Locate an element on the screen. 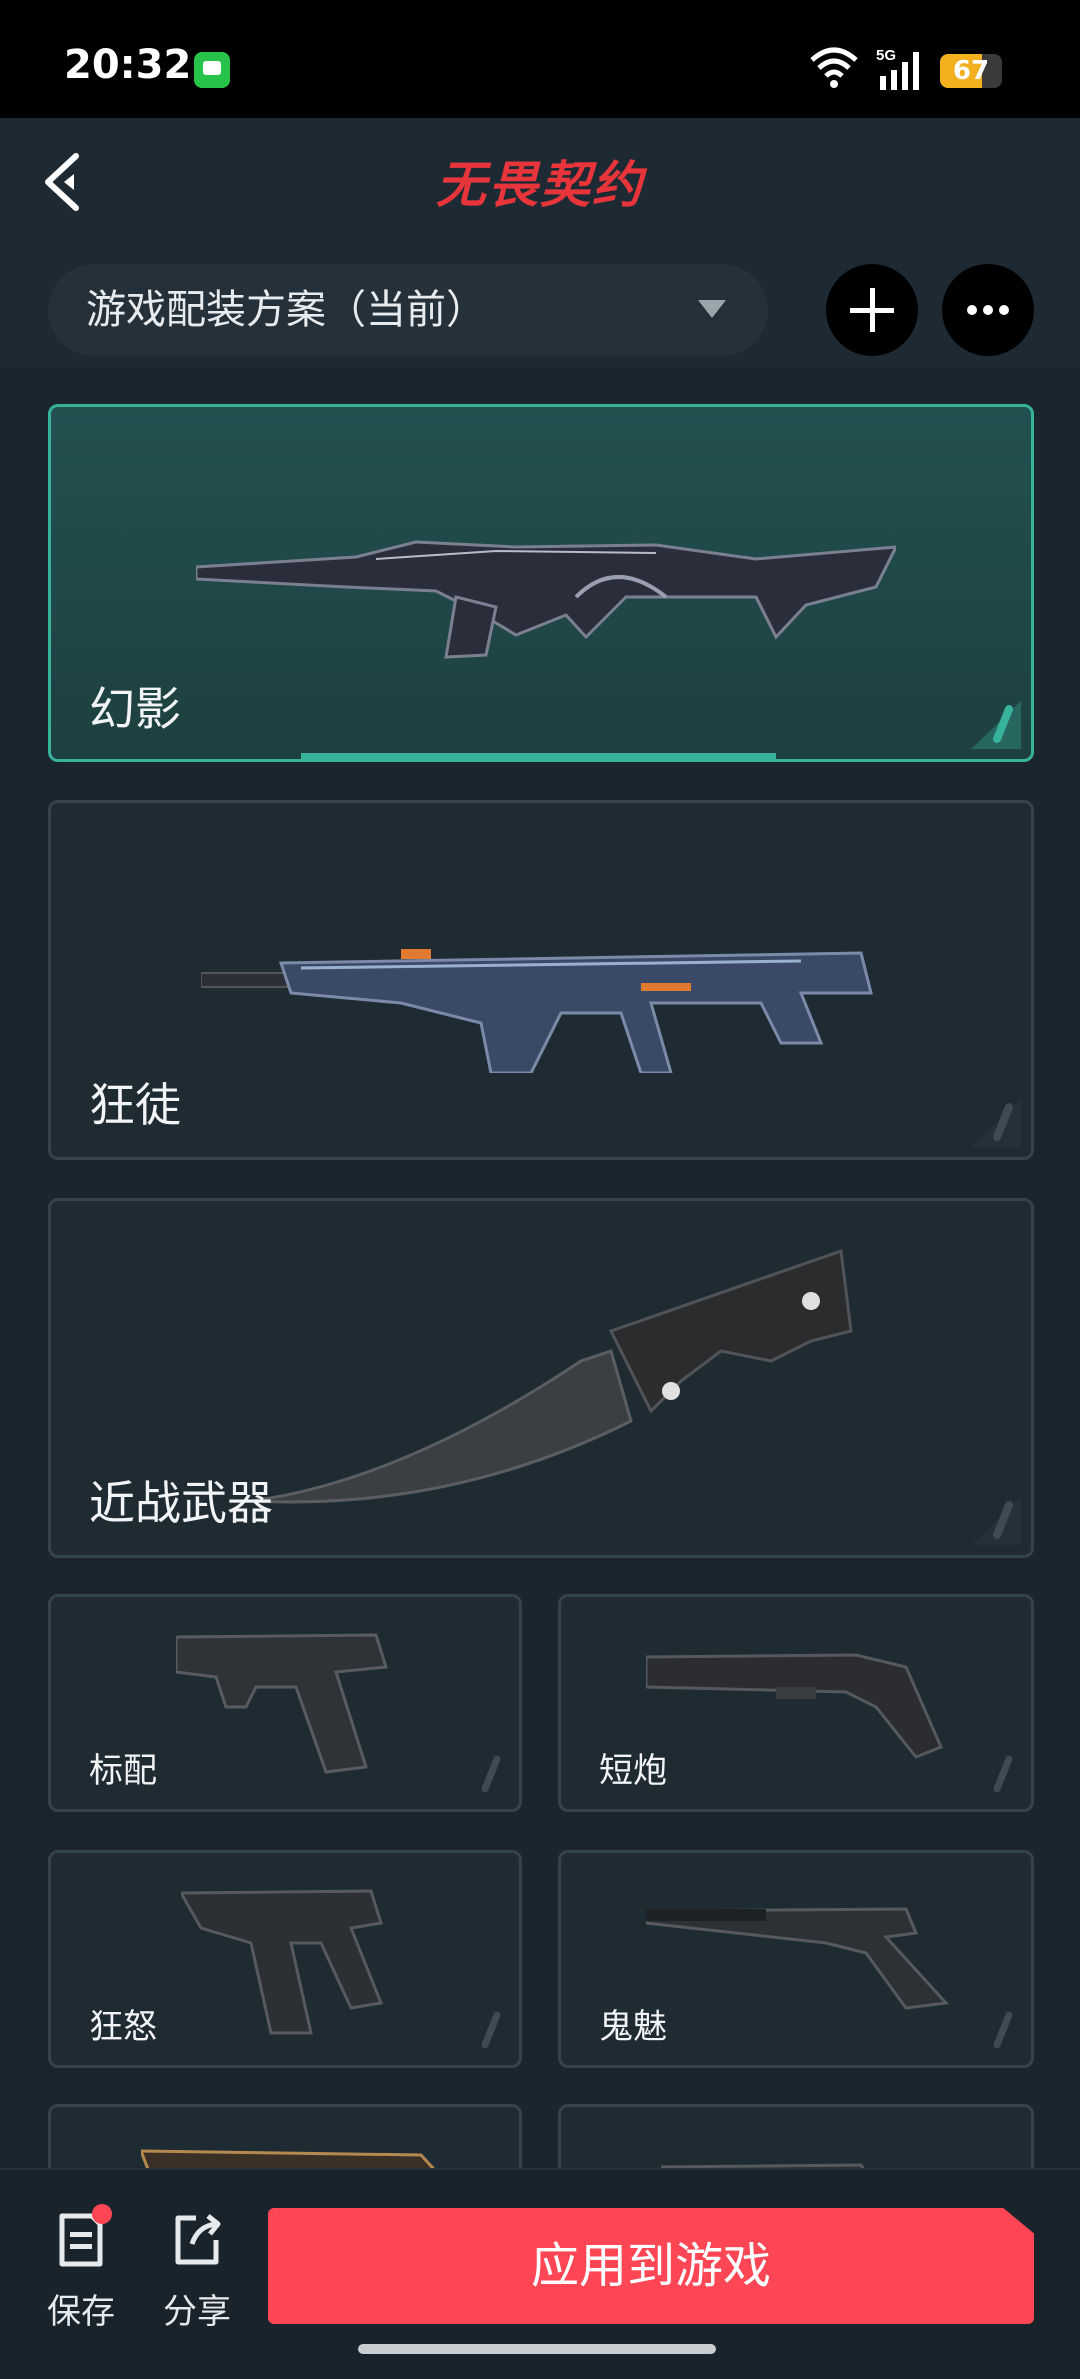  home-indicator is located at coordinates (537, 2349).